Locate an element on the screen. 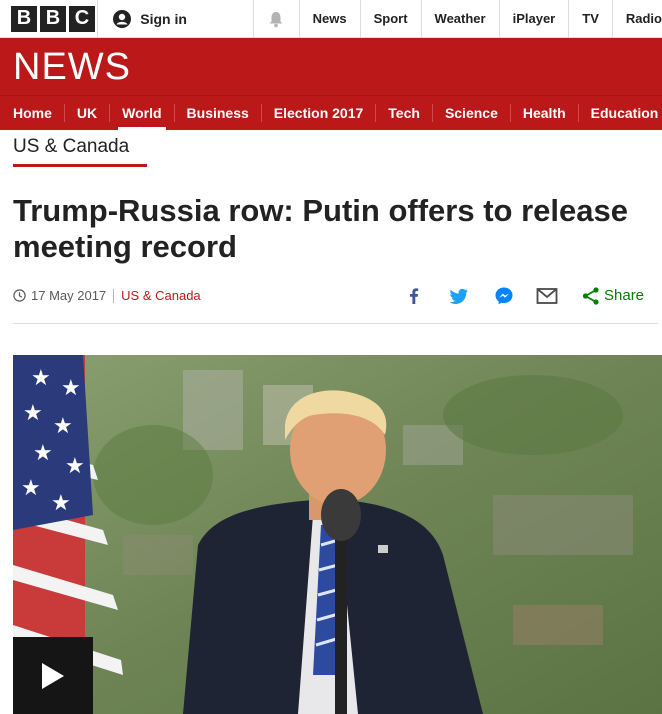 Image resolution: width=662 pixels, height=714 pixels. play-icon is located at coordinates (53, 675).